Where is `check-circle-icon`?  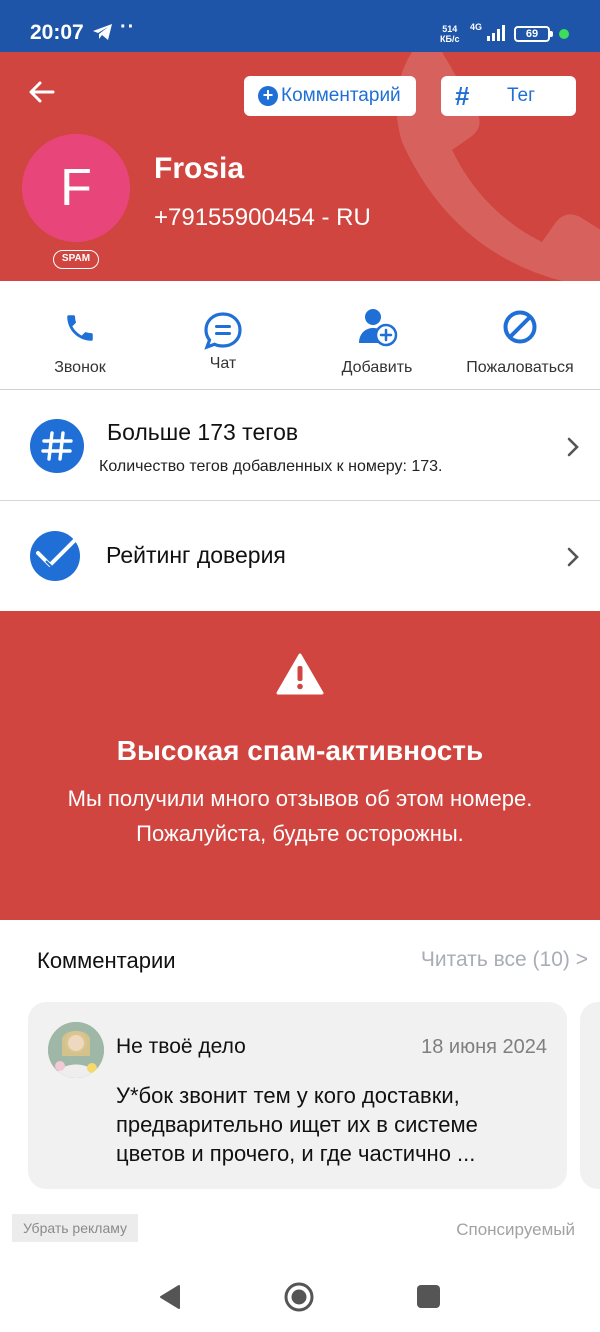 check-circle-icon is located at coordinates (55, 556).